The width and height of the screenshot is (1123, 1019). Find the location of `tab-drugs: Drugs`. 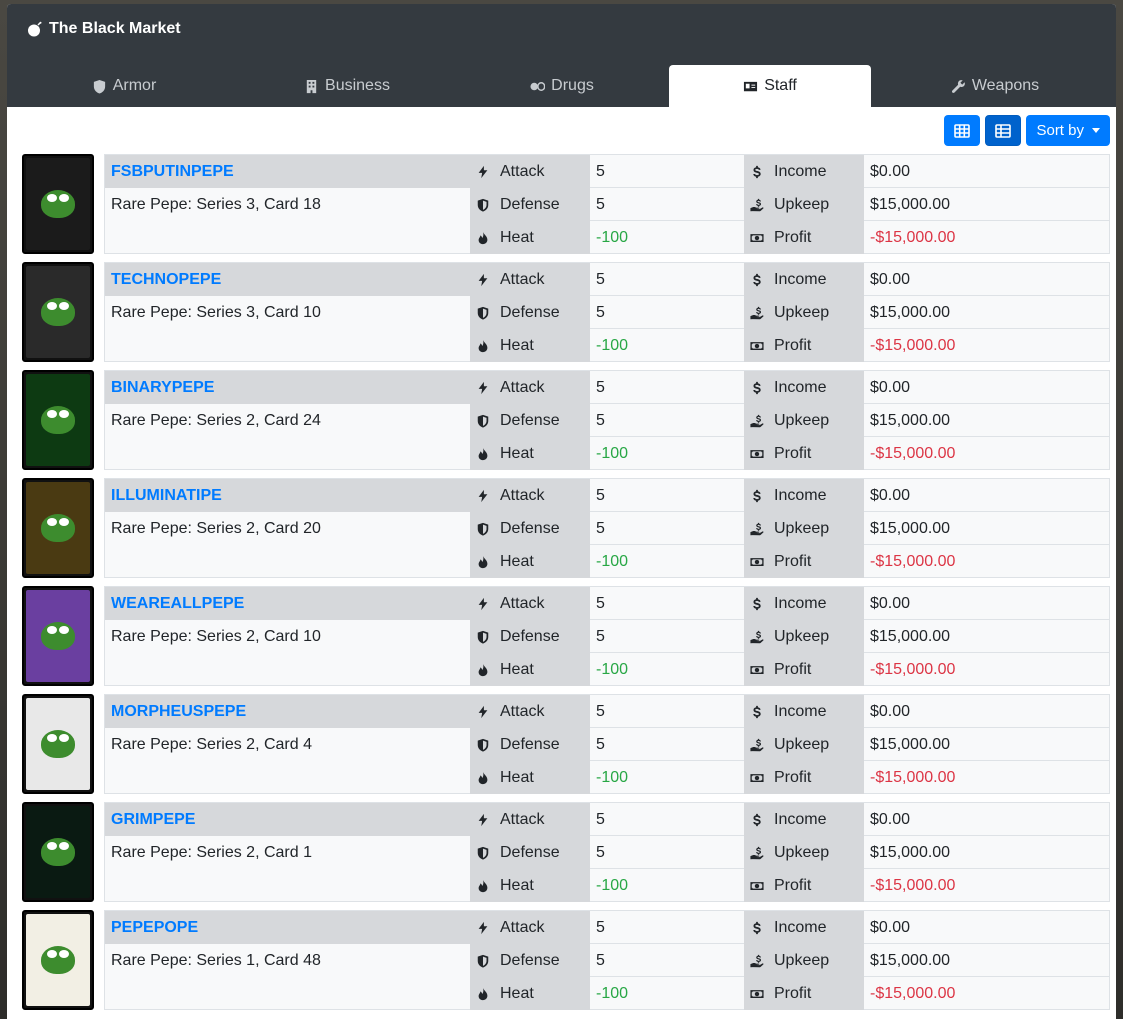

tab-drugs: Drugs is located at coordinates (562, 86).